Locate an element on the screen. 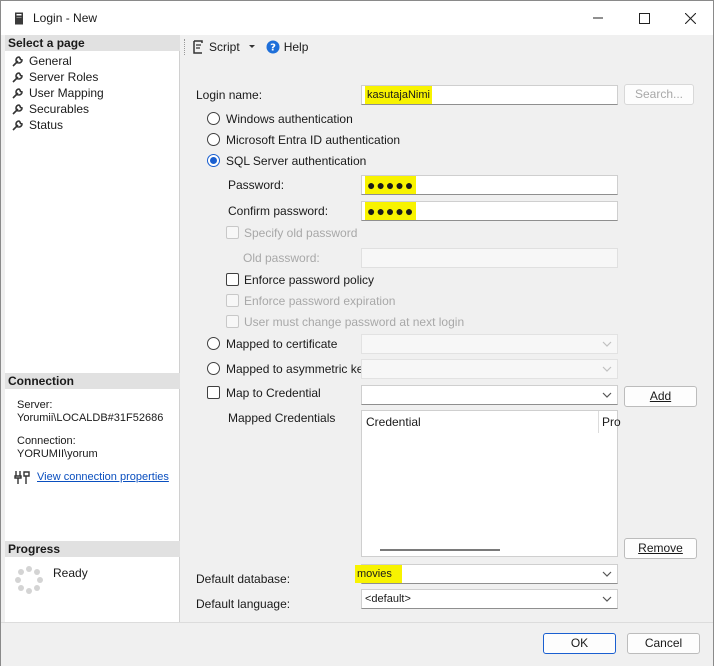 Image resolution: width=714 pixels, height=666 pixels. login-name-input: kasutajaNimi is located at coordinates (489, 95).